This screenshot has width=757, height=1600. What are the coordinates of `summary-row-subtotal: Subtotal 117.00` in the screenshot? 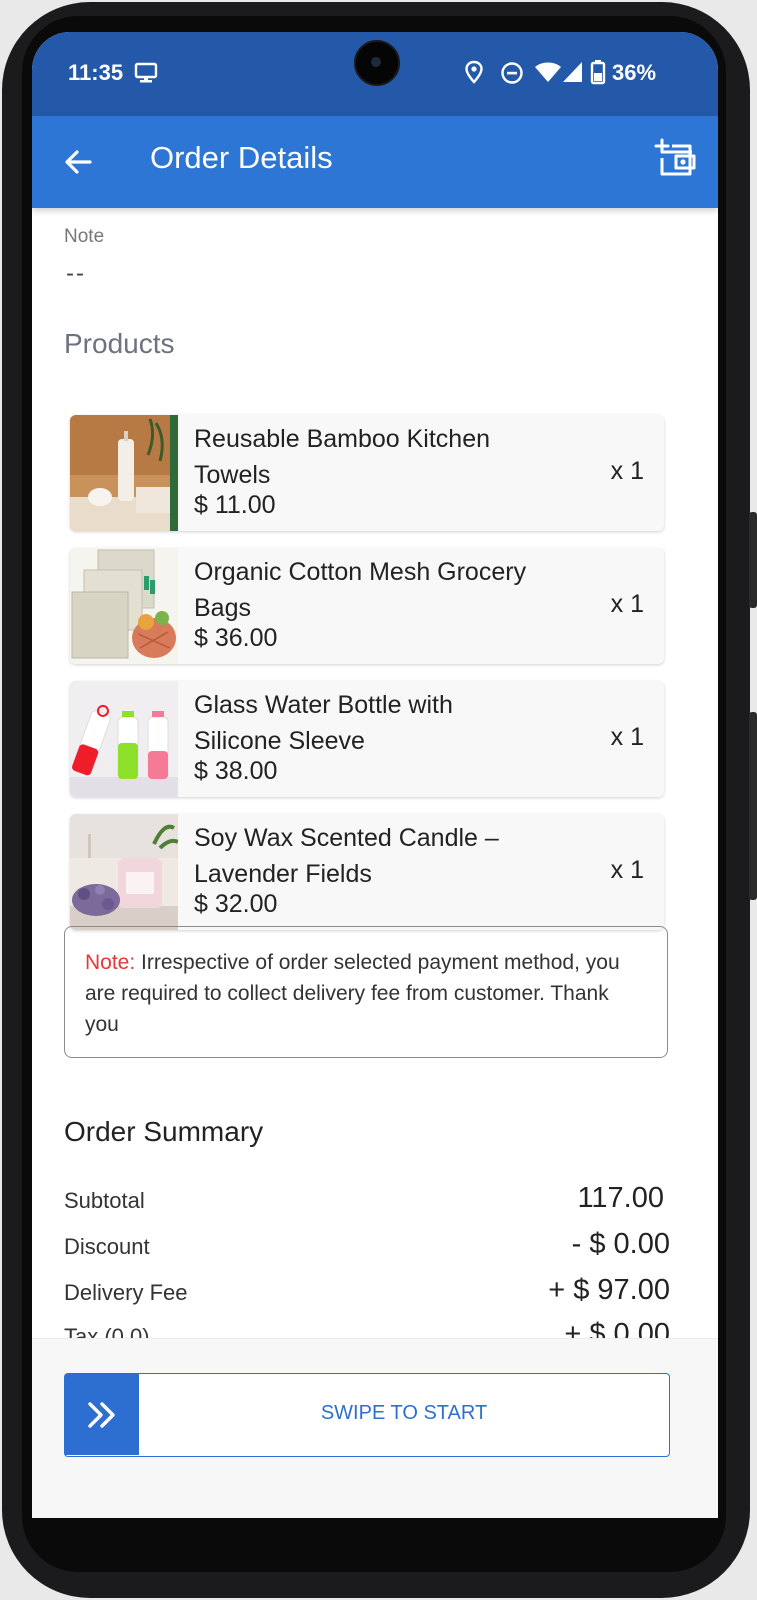 It's located at (367, 1202).